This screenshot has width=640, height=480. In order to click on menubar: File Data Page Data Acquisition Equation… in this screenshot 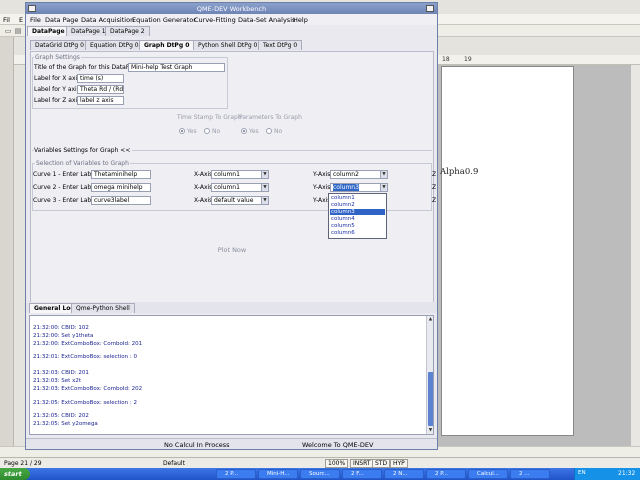, I will do `click(231, 19)`.